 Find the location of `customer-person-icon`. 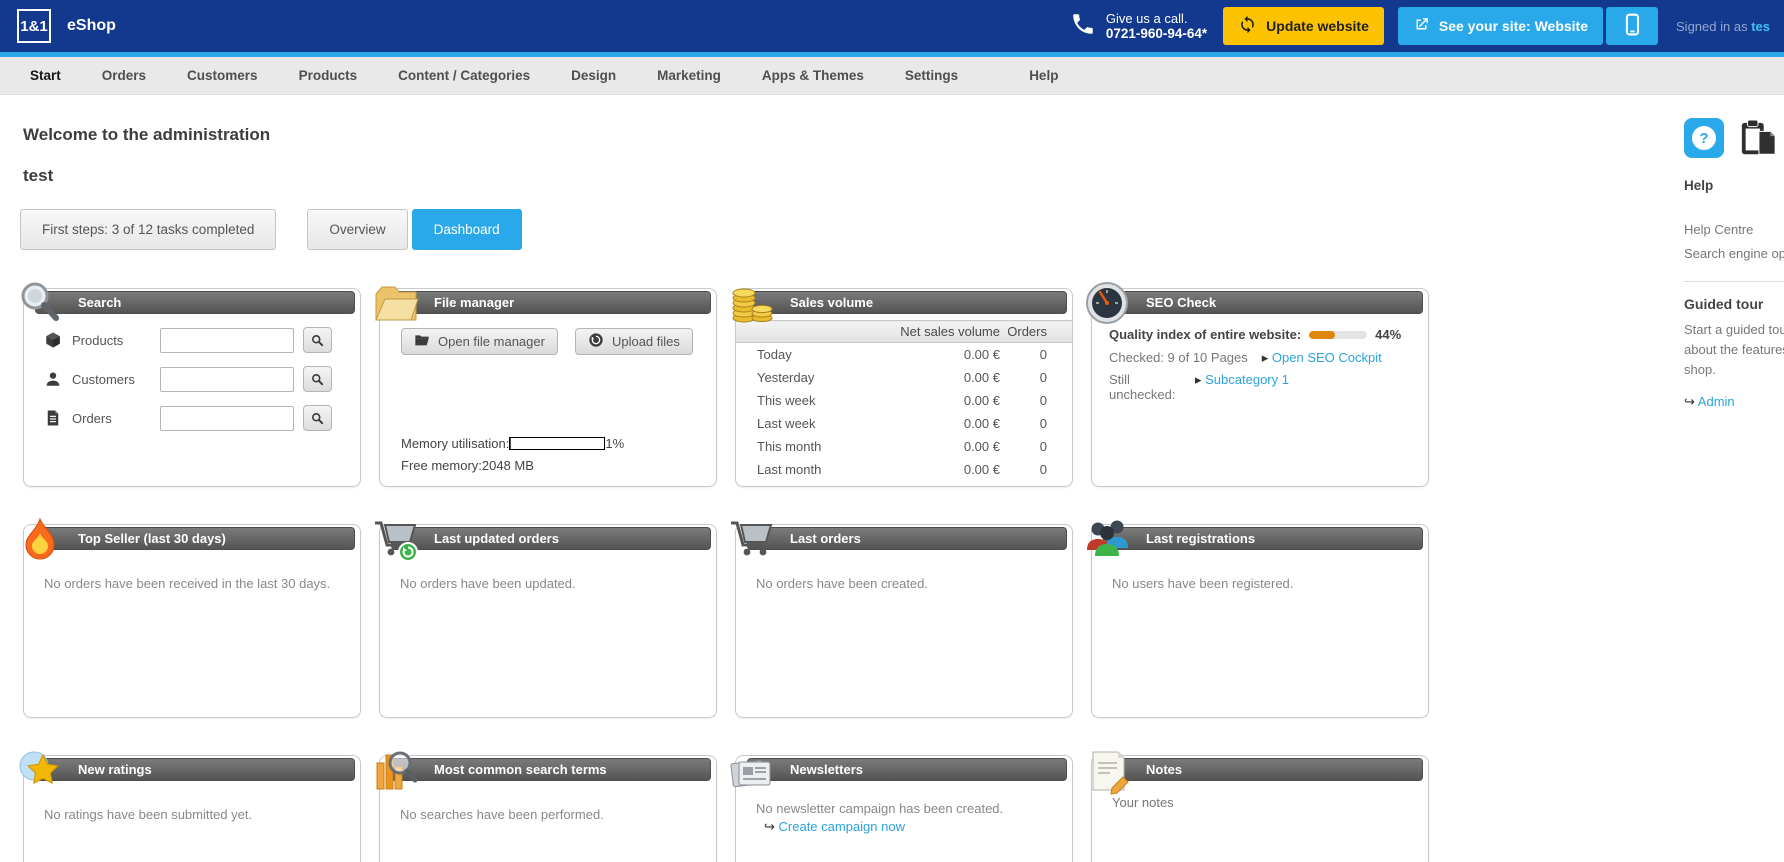

customer-person-icon is located at coordinates (54, 379).